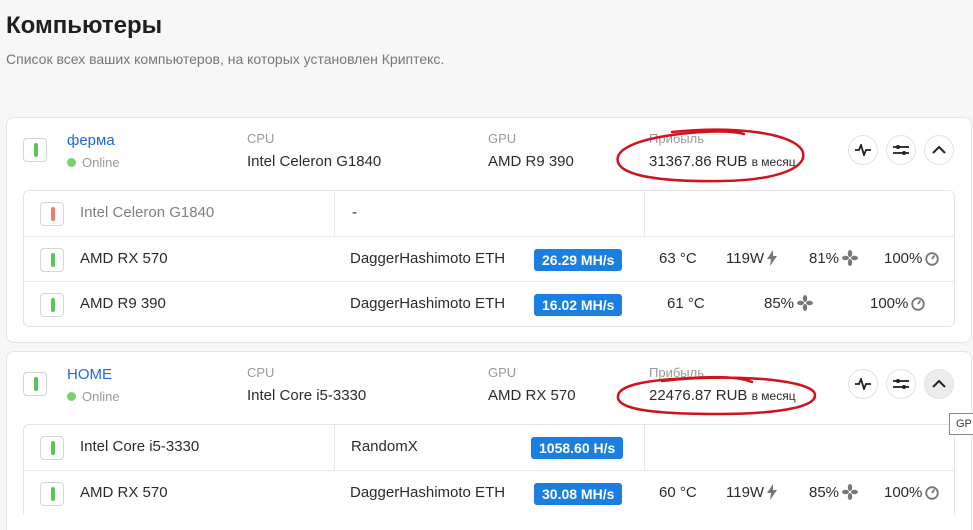 The width and height of the screenshot is (973, 530). What do you see at coordinates (123, 303) in the screenshot?
I see `device-name: AMD R9 390` at bounding box center [123, 303].